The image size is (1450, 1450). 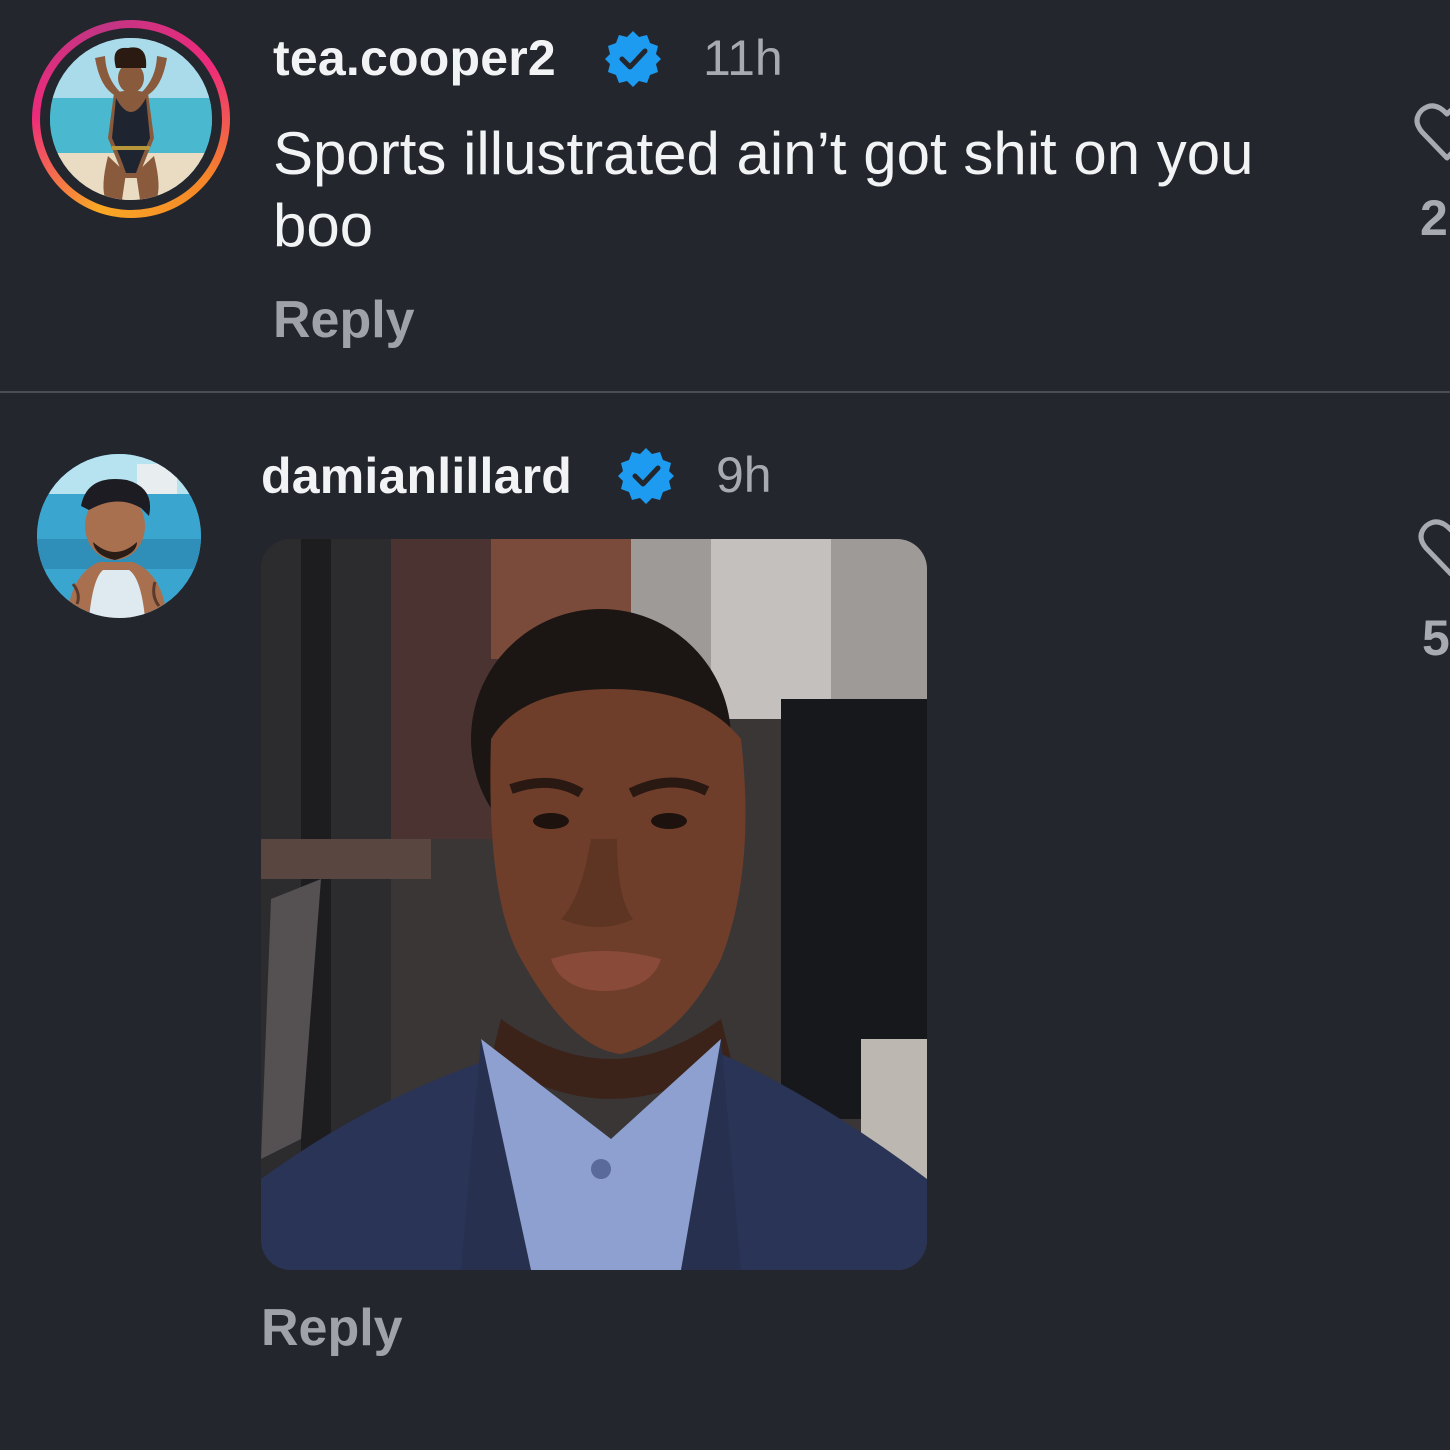 What do you see at coordinates (744, 475) in the screenshot?
I see `timestamp: 9h` at bounding box center [744, 475].